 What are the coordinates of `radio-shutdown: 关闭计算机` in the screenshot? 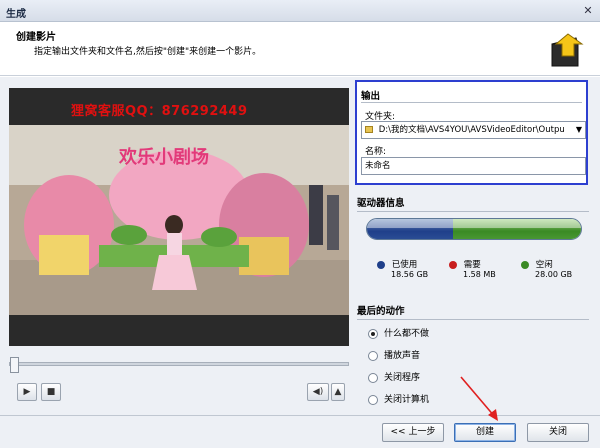 It's located at (398, 398).